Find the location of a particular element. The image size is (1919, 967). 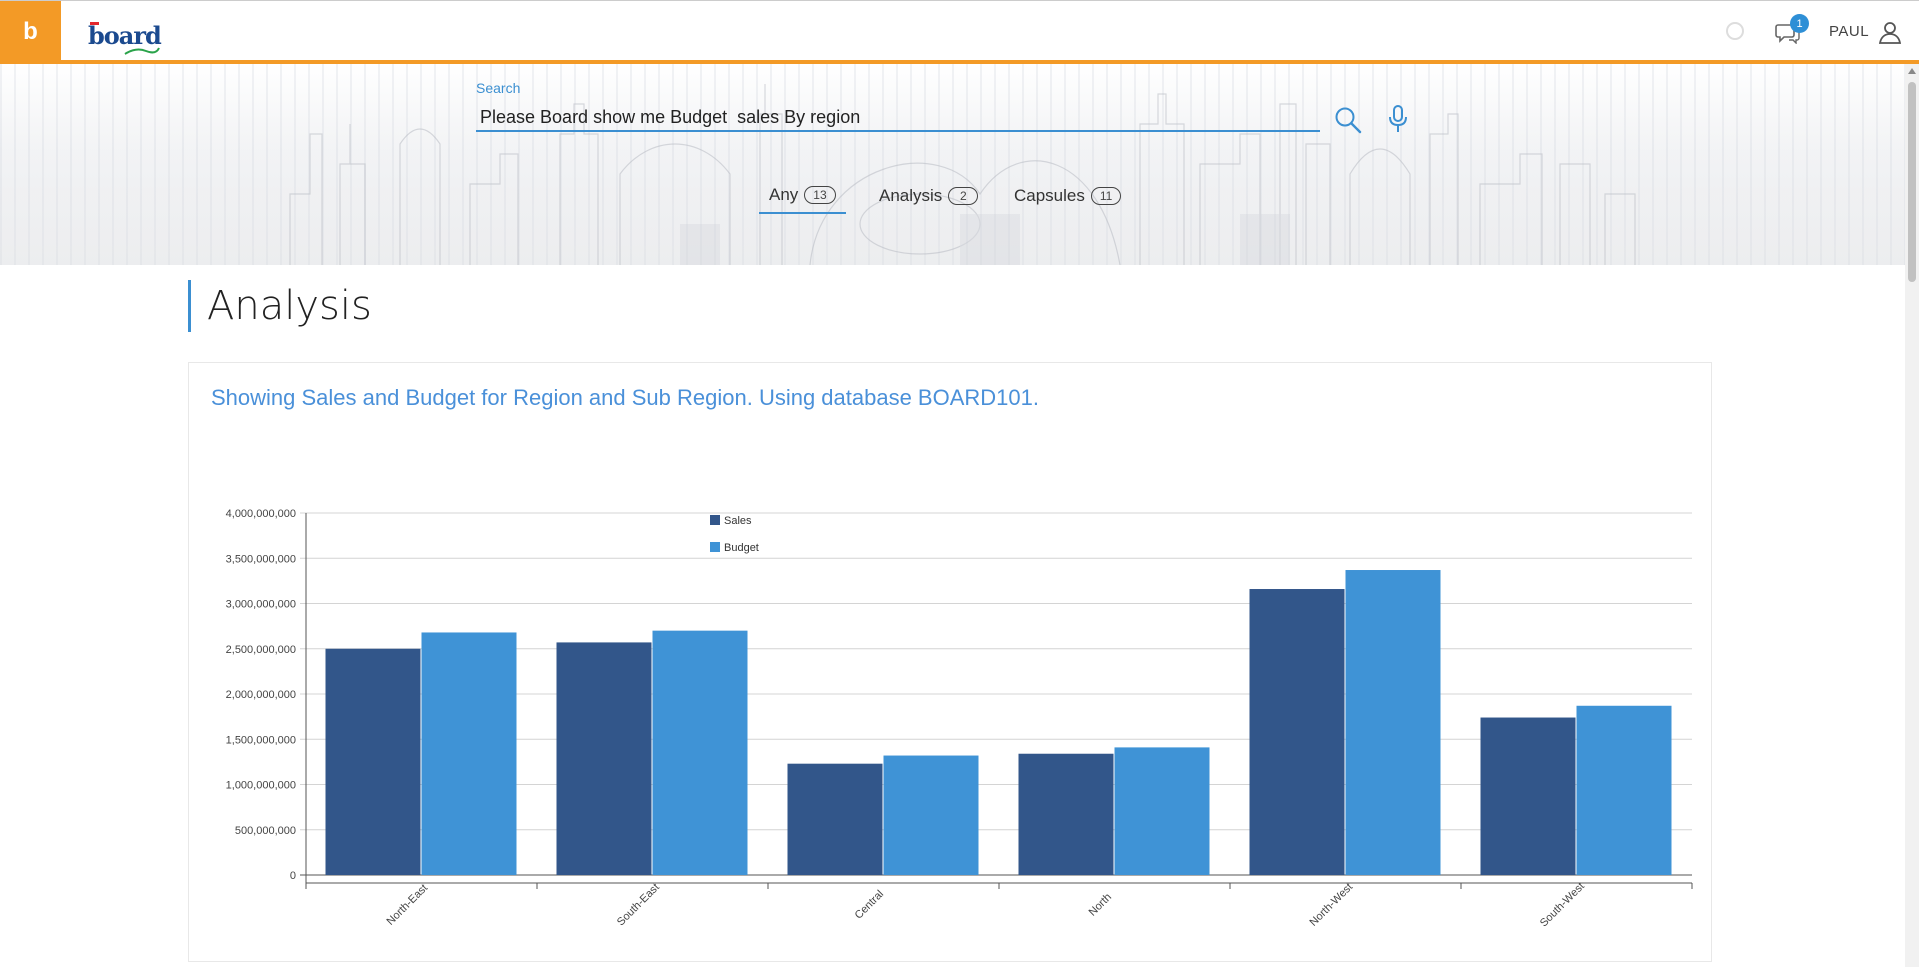

bar-sales-south-east is located at coordinates (604, 758).